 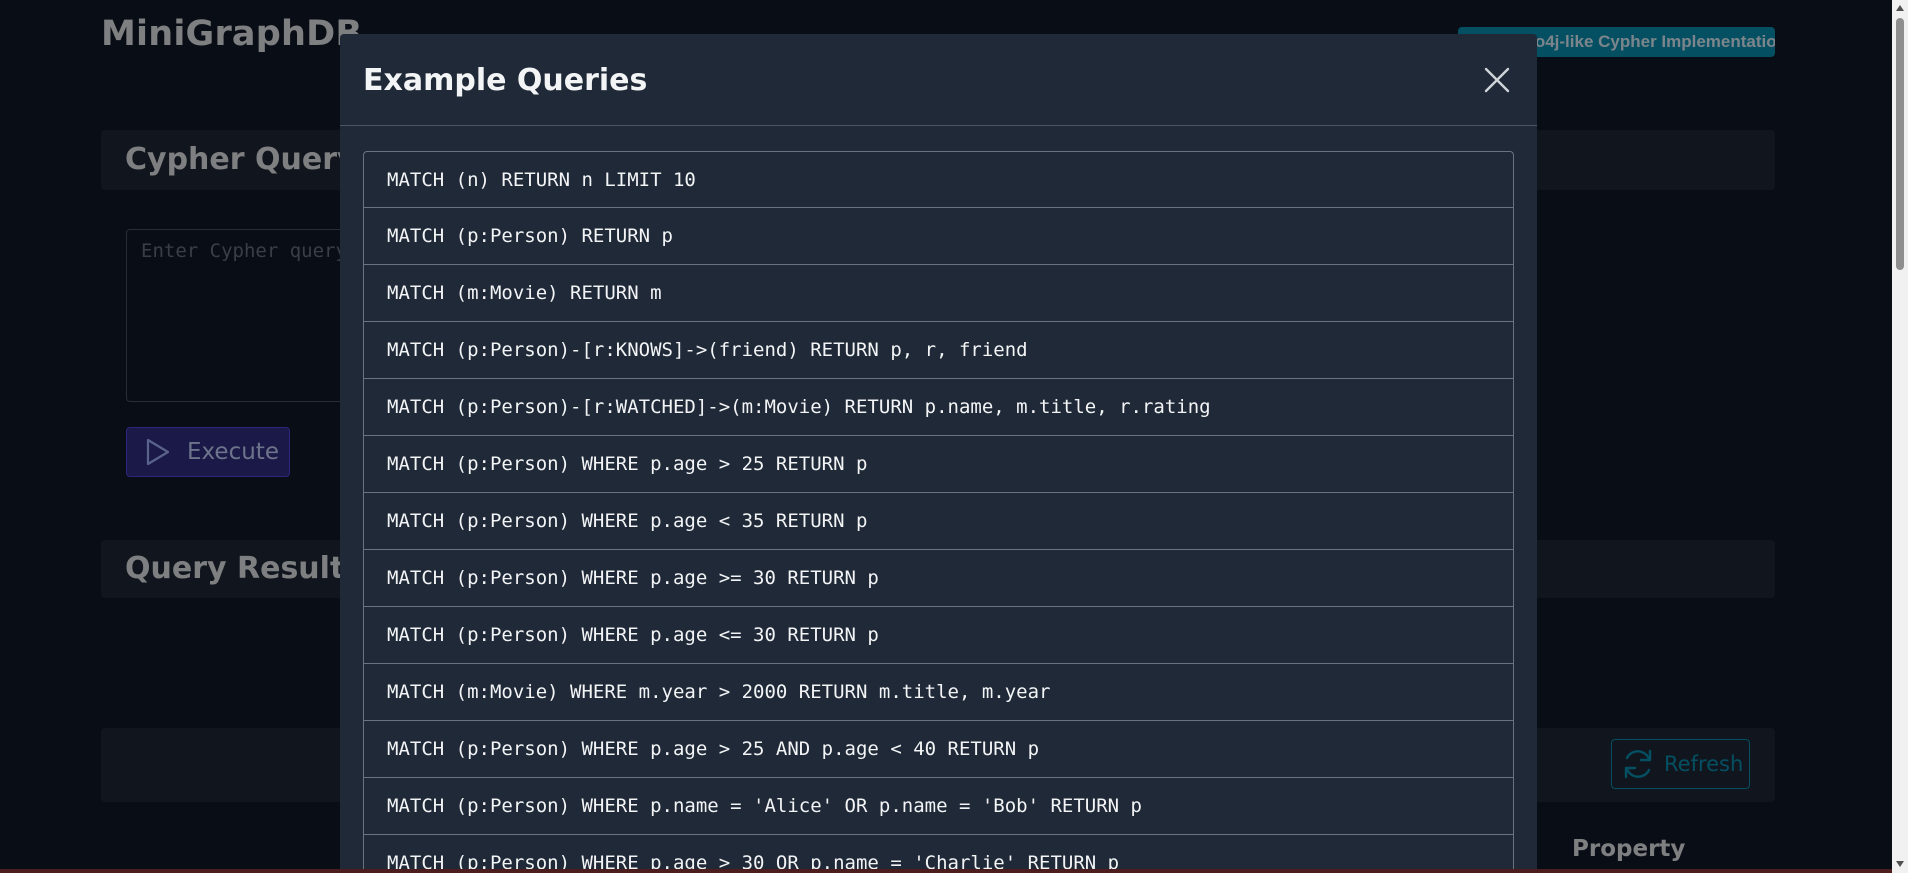 I want to click on page-scrollbar, so click(x=1900, y=436).